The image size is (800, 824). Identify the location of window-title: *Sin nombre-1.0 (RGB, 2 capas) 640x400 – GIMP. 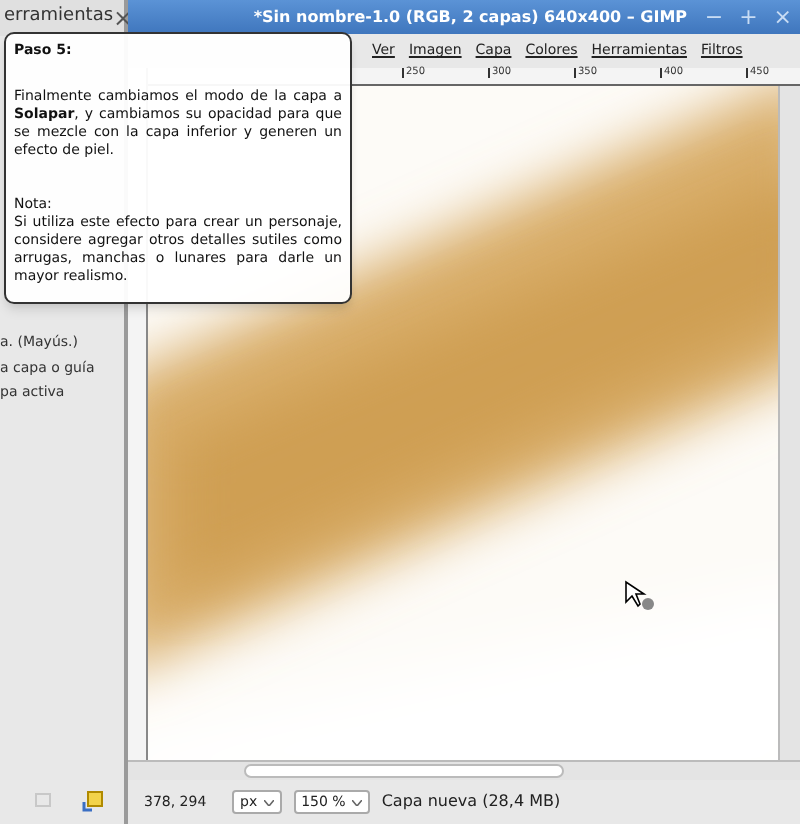
(470, 17).